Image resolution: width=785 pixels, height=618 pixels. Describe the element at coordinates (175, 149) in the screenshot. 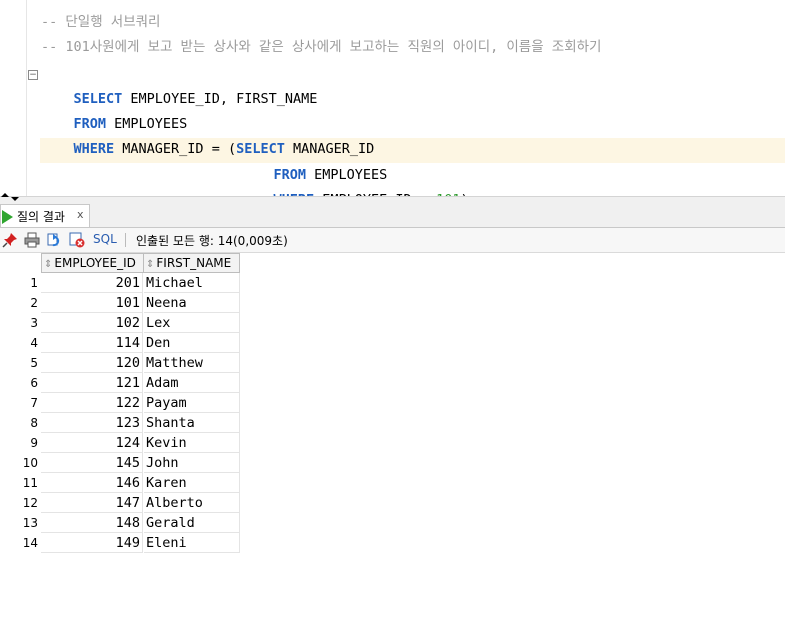

I see `code-text: MANAGER_ID = (` at that location.